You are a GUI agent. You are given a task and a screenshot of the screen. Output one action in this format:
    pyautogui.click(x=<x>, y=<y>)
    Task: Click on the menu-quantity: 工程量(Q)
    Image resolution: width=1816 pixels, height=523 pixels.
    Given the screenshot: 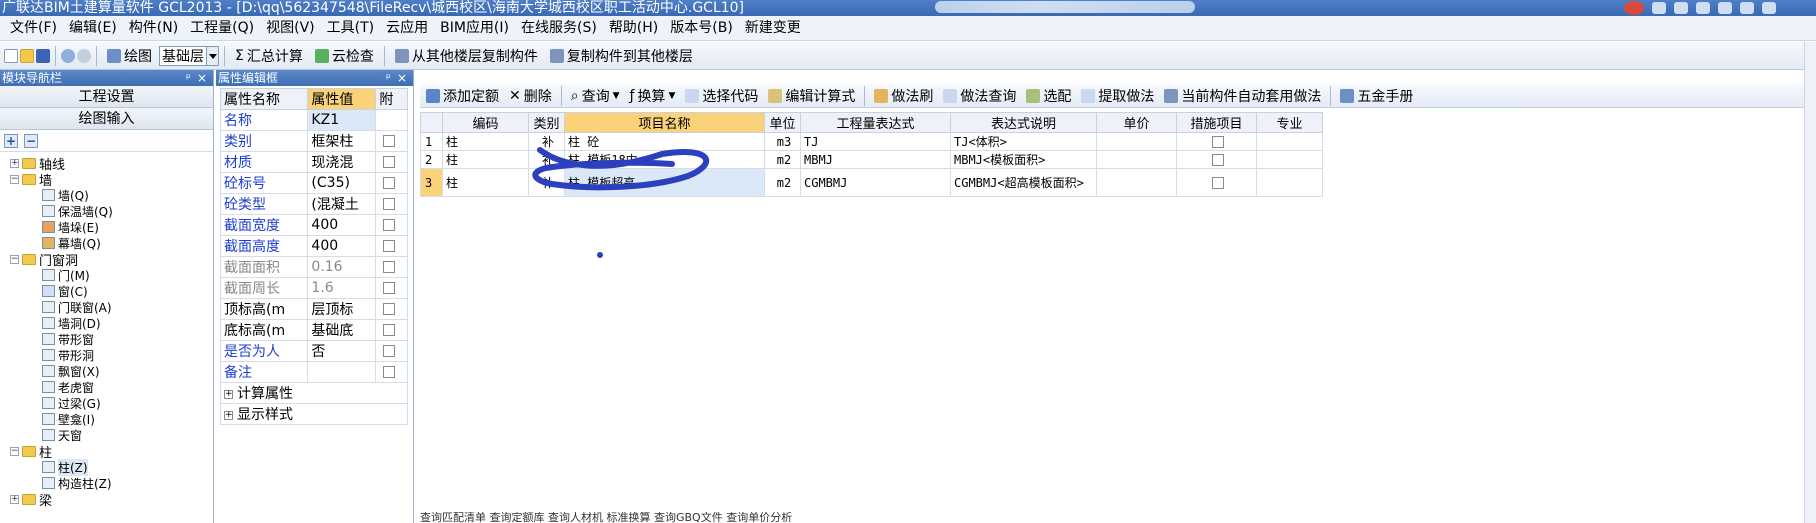 What is the action you would take?
    pyautogui.click(x=222, y=28)
    